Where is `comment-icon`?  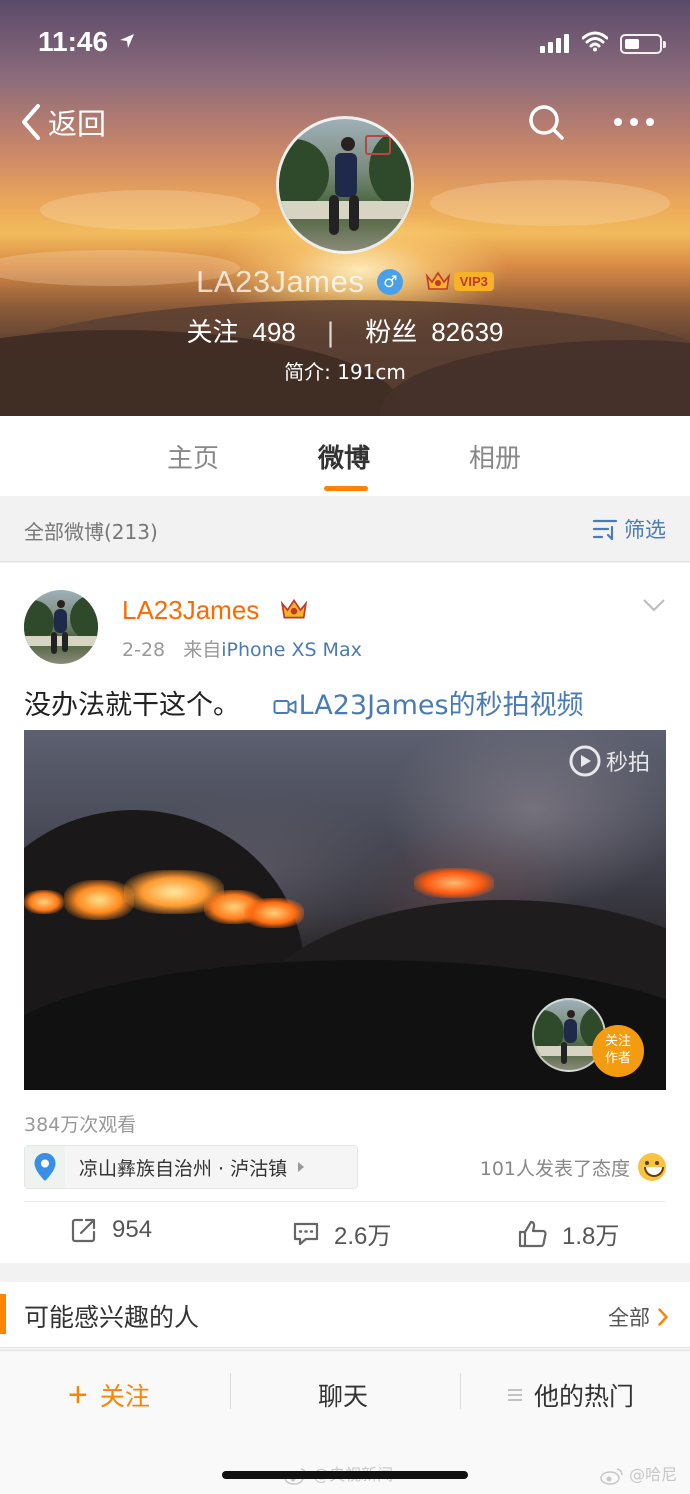
comment-icon is located at coordinates (306, 1233).